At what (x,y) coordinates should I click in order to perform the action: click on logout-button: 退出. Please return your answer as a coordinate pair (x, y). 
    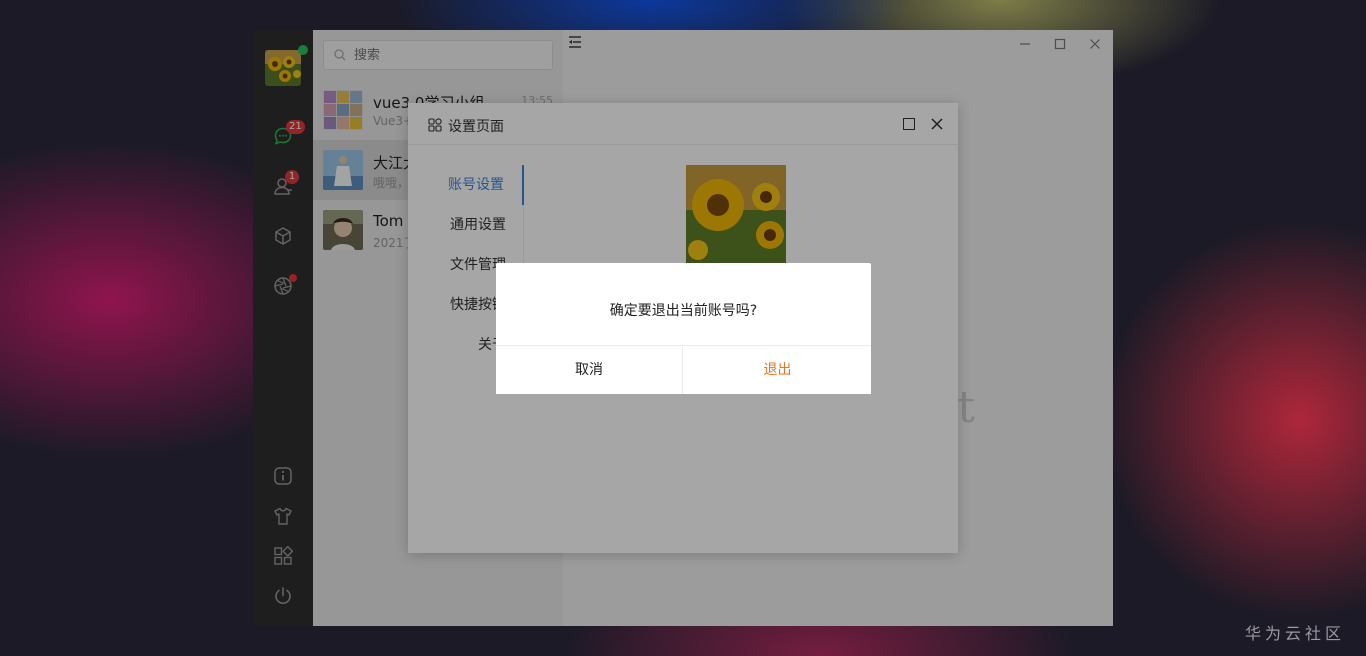
    Looking at the image, I should click on (777, 370).